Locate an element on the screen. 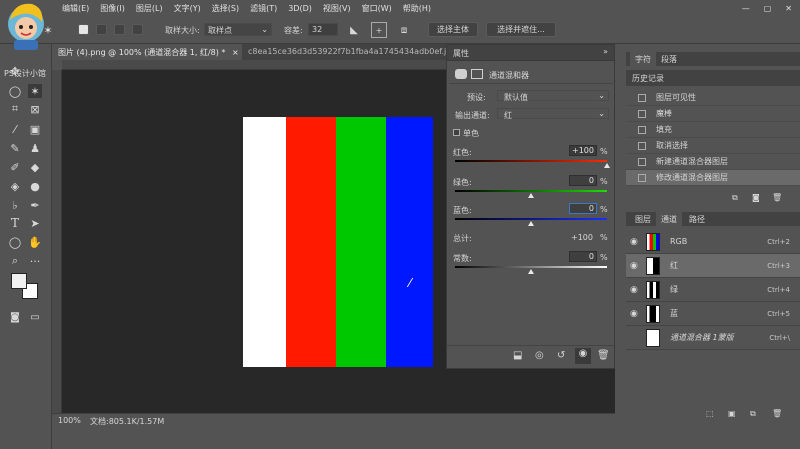 This screenshot has height=449, width=800. red-input: +100 is located at coordinates (583, 150).